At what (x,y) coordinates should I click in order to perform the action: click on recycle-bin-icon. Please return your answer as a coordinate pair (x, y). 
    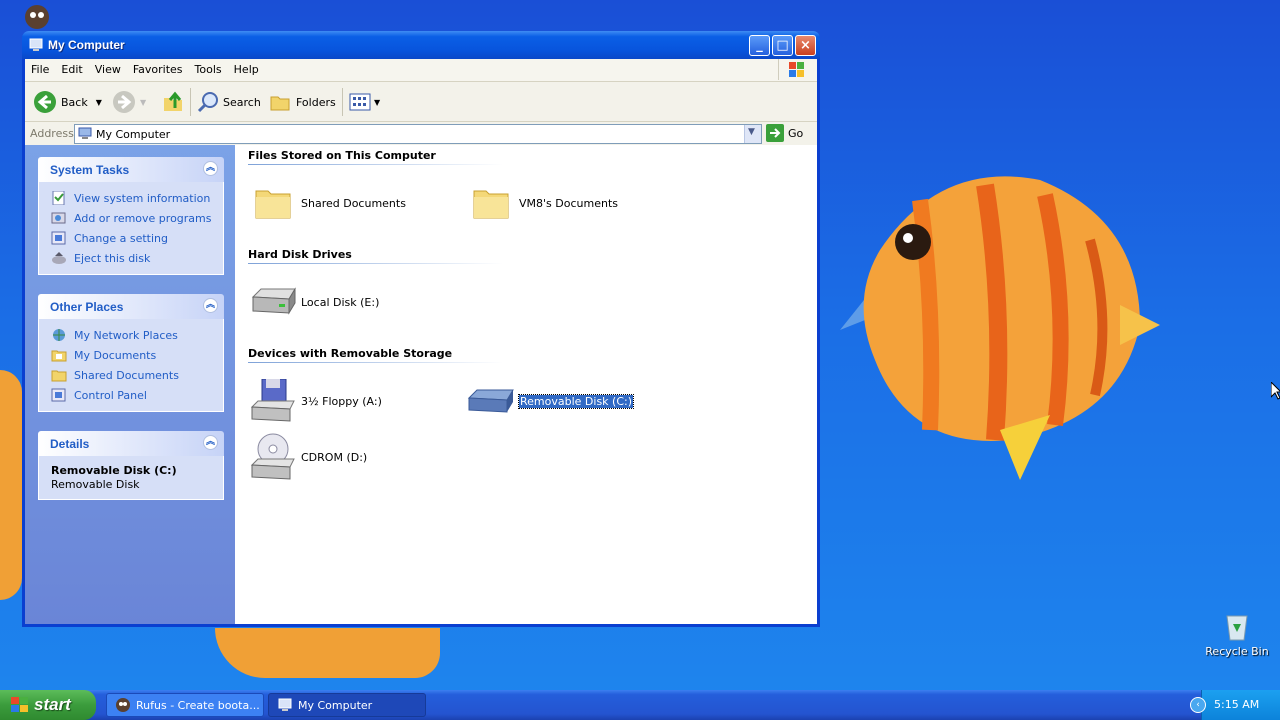
    Looking at the image, I should click on (1237, 628).